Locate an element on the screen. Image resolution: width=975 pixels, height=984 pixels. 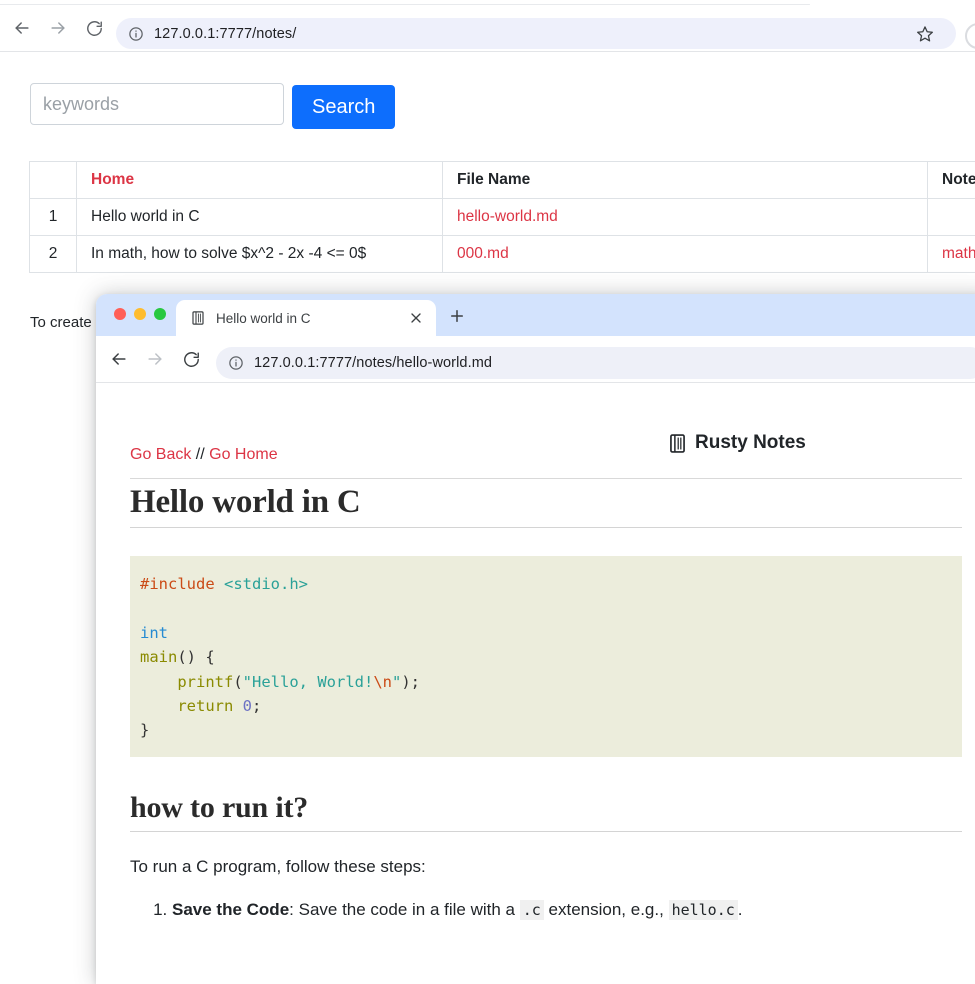
row-note is located at coordinates (951, 217).